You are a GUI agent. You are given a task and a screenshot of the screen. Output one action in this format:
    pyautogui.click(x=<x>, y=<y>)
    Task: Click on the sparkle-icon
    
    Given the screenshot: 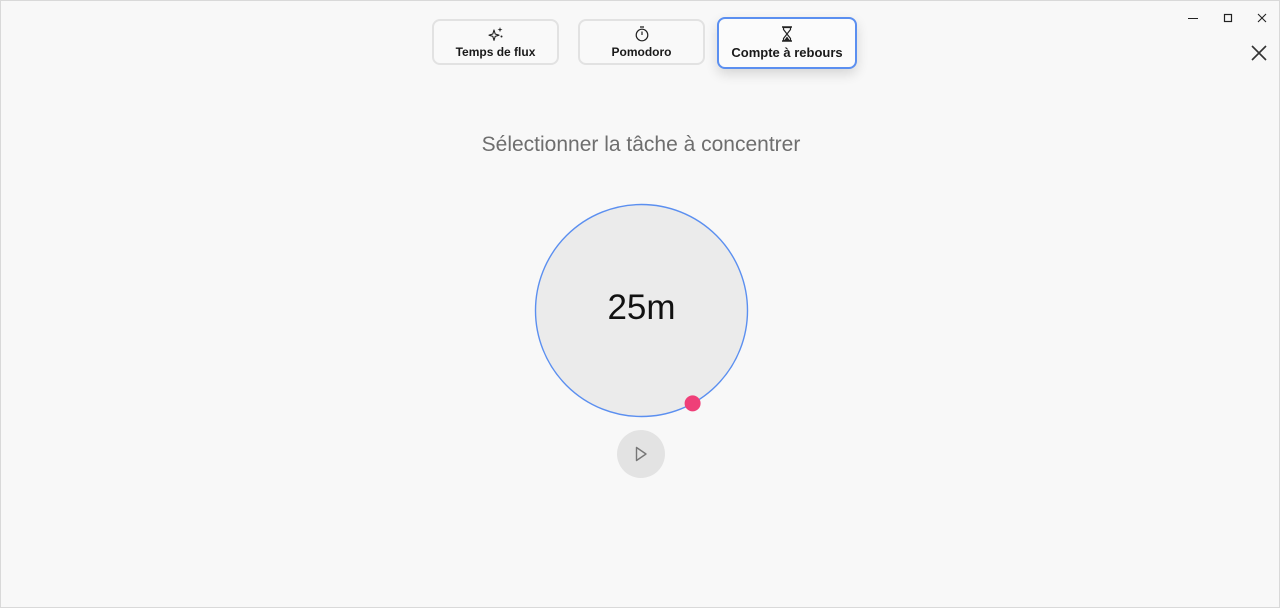 What is the action you would take?
    pyautogui.click(x=496, y=34)
    